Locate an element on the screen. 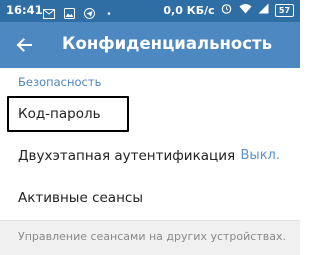 This screenshot has height=255, width=320. status-time: 16:41 is located at coordinates (24, 10).